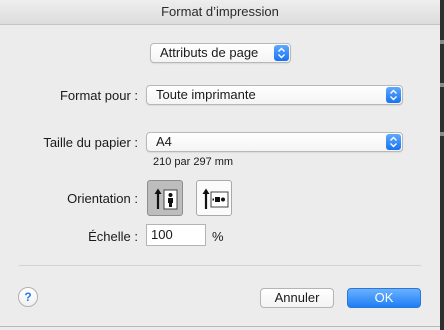 This screenshot has height=330, width=444. I want to click on window-title: Format d’impression, so click(220, 12).